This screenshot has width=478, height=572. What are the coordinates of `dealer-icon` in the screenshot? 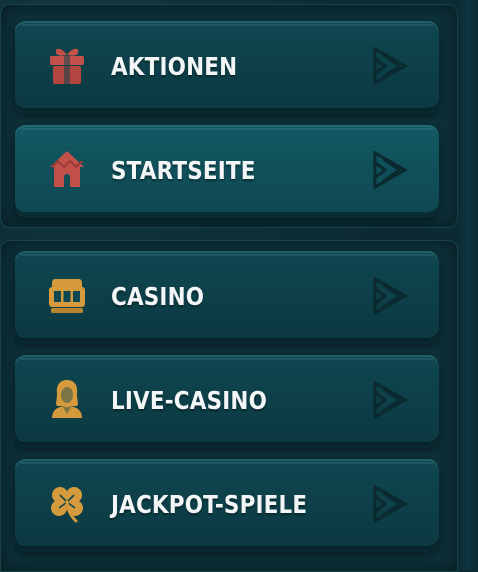 It's located at (67, 399).